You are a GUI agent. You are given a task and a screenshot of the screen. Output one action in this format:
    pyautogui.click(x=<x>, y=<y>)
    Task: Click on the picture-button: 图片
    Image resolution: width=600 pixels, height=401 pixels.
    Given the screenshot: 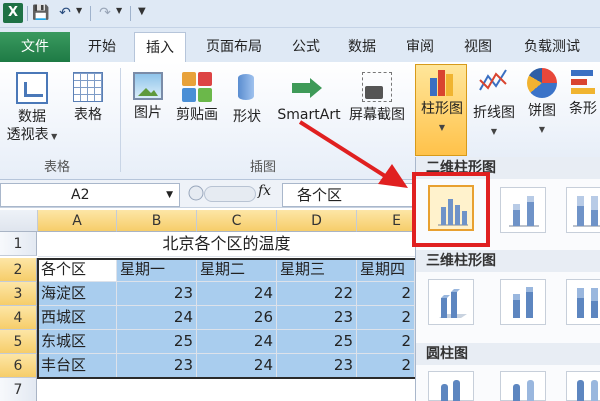 What is the action you would take?
    pyautogui.click(x=148, y=97)
    